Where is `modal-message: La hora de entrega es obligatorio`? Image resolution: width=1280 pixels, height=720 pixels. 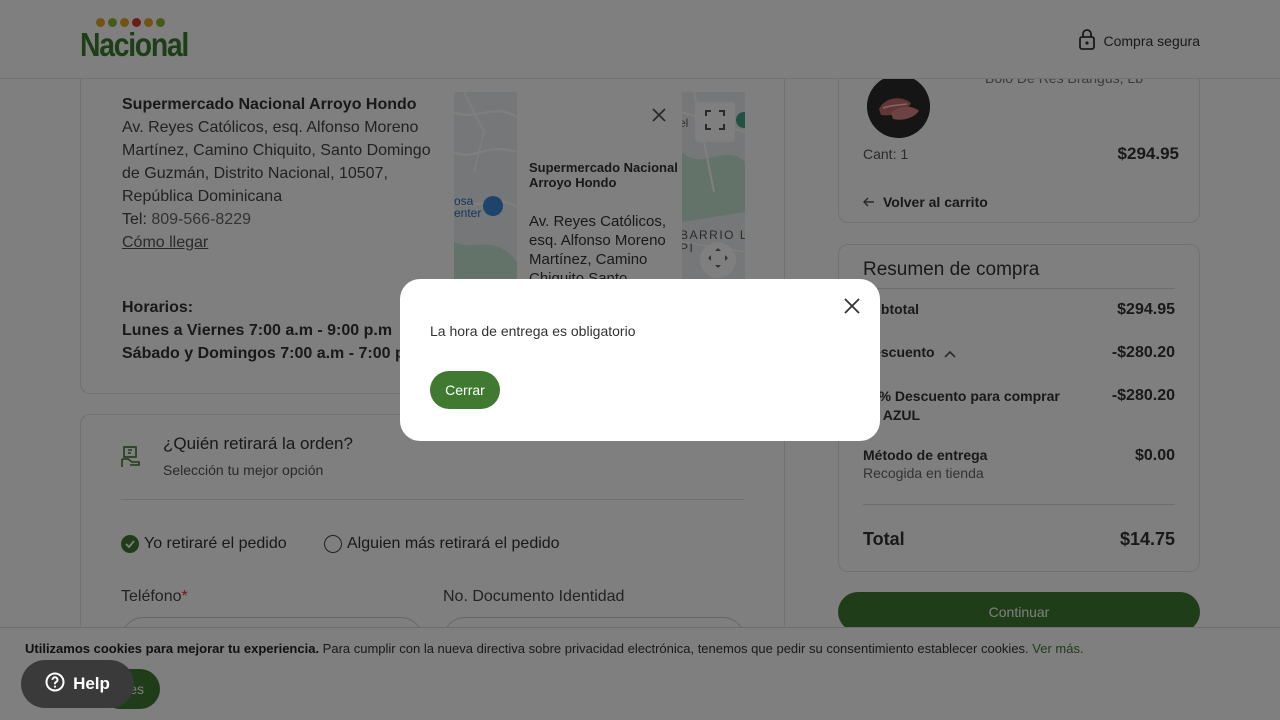
modal-message: La hora de entrega es obligatorio is located at coordinates (533, 331).